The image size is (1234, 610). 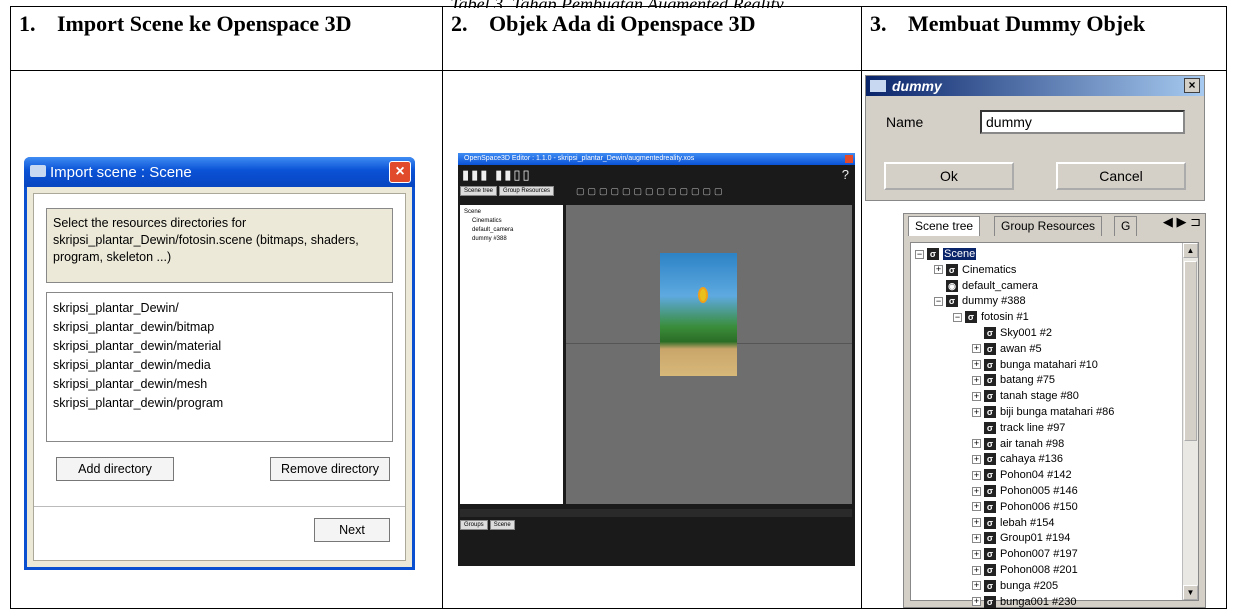 What do you see at coordinates (994, 301) in the screenshot?
I see `tree-node-label: dummy #388` at bounding box center [994, 301].